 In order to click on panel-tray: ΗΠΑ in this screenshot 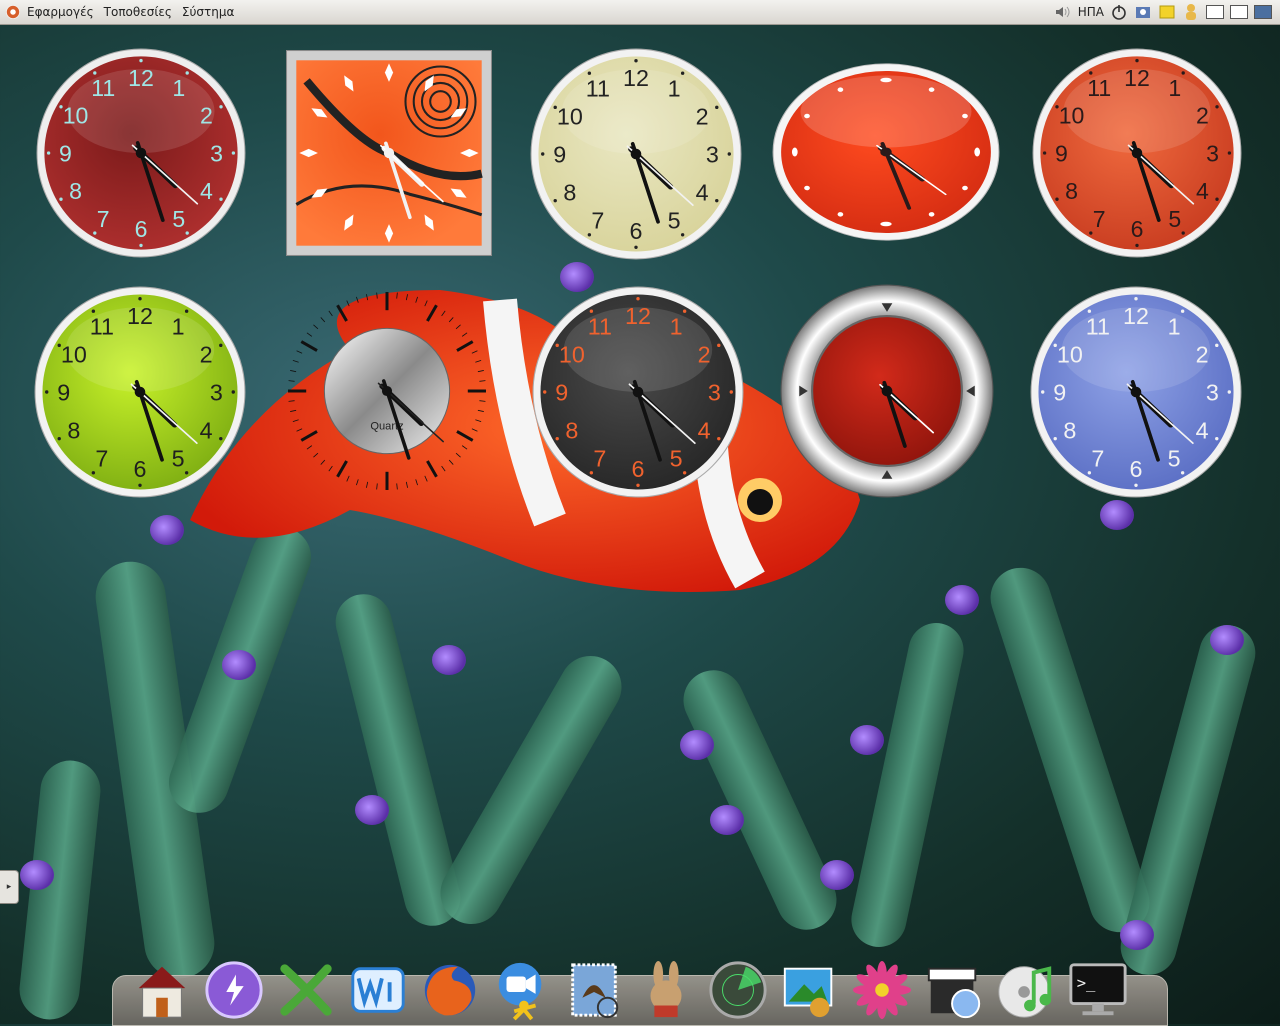, I will do `click(1167, 12)`.